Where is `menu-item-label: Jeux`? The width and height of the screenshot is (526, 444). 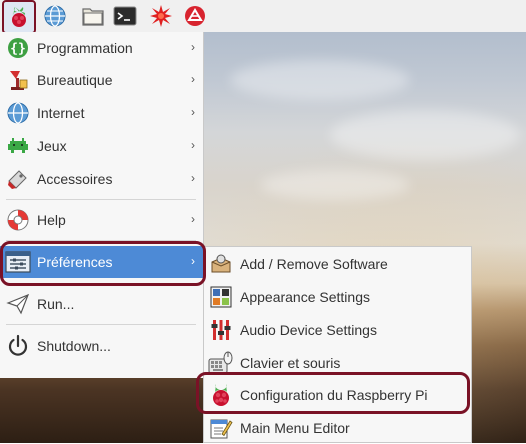 menu-item-label: Jeux is located at coordinates (52, 146).